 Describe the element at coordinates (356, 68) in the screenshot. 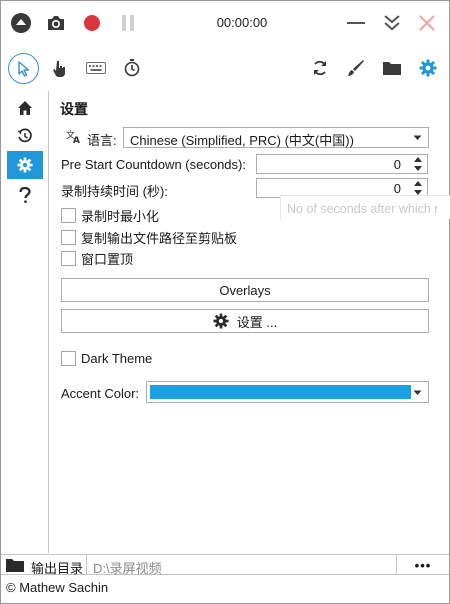

I see `brush-icon` at that location.